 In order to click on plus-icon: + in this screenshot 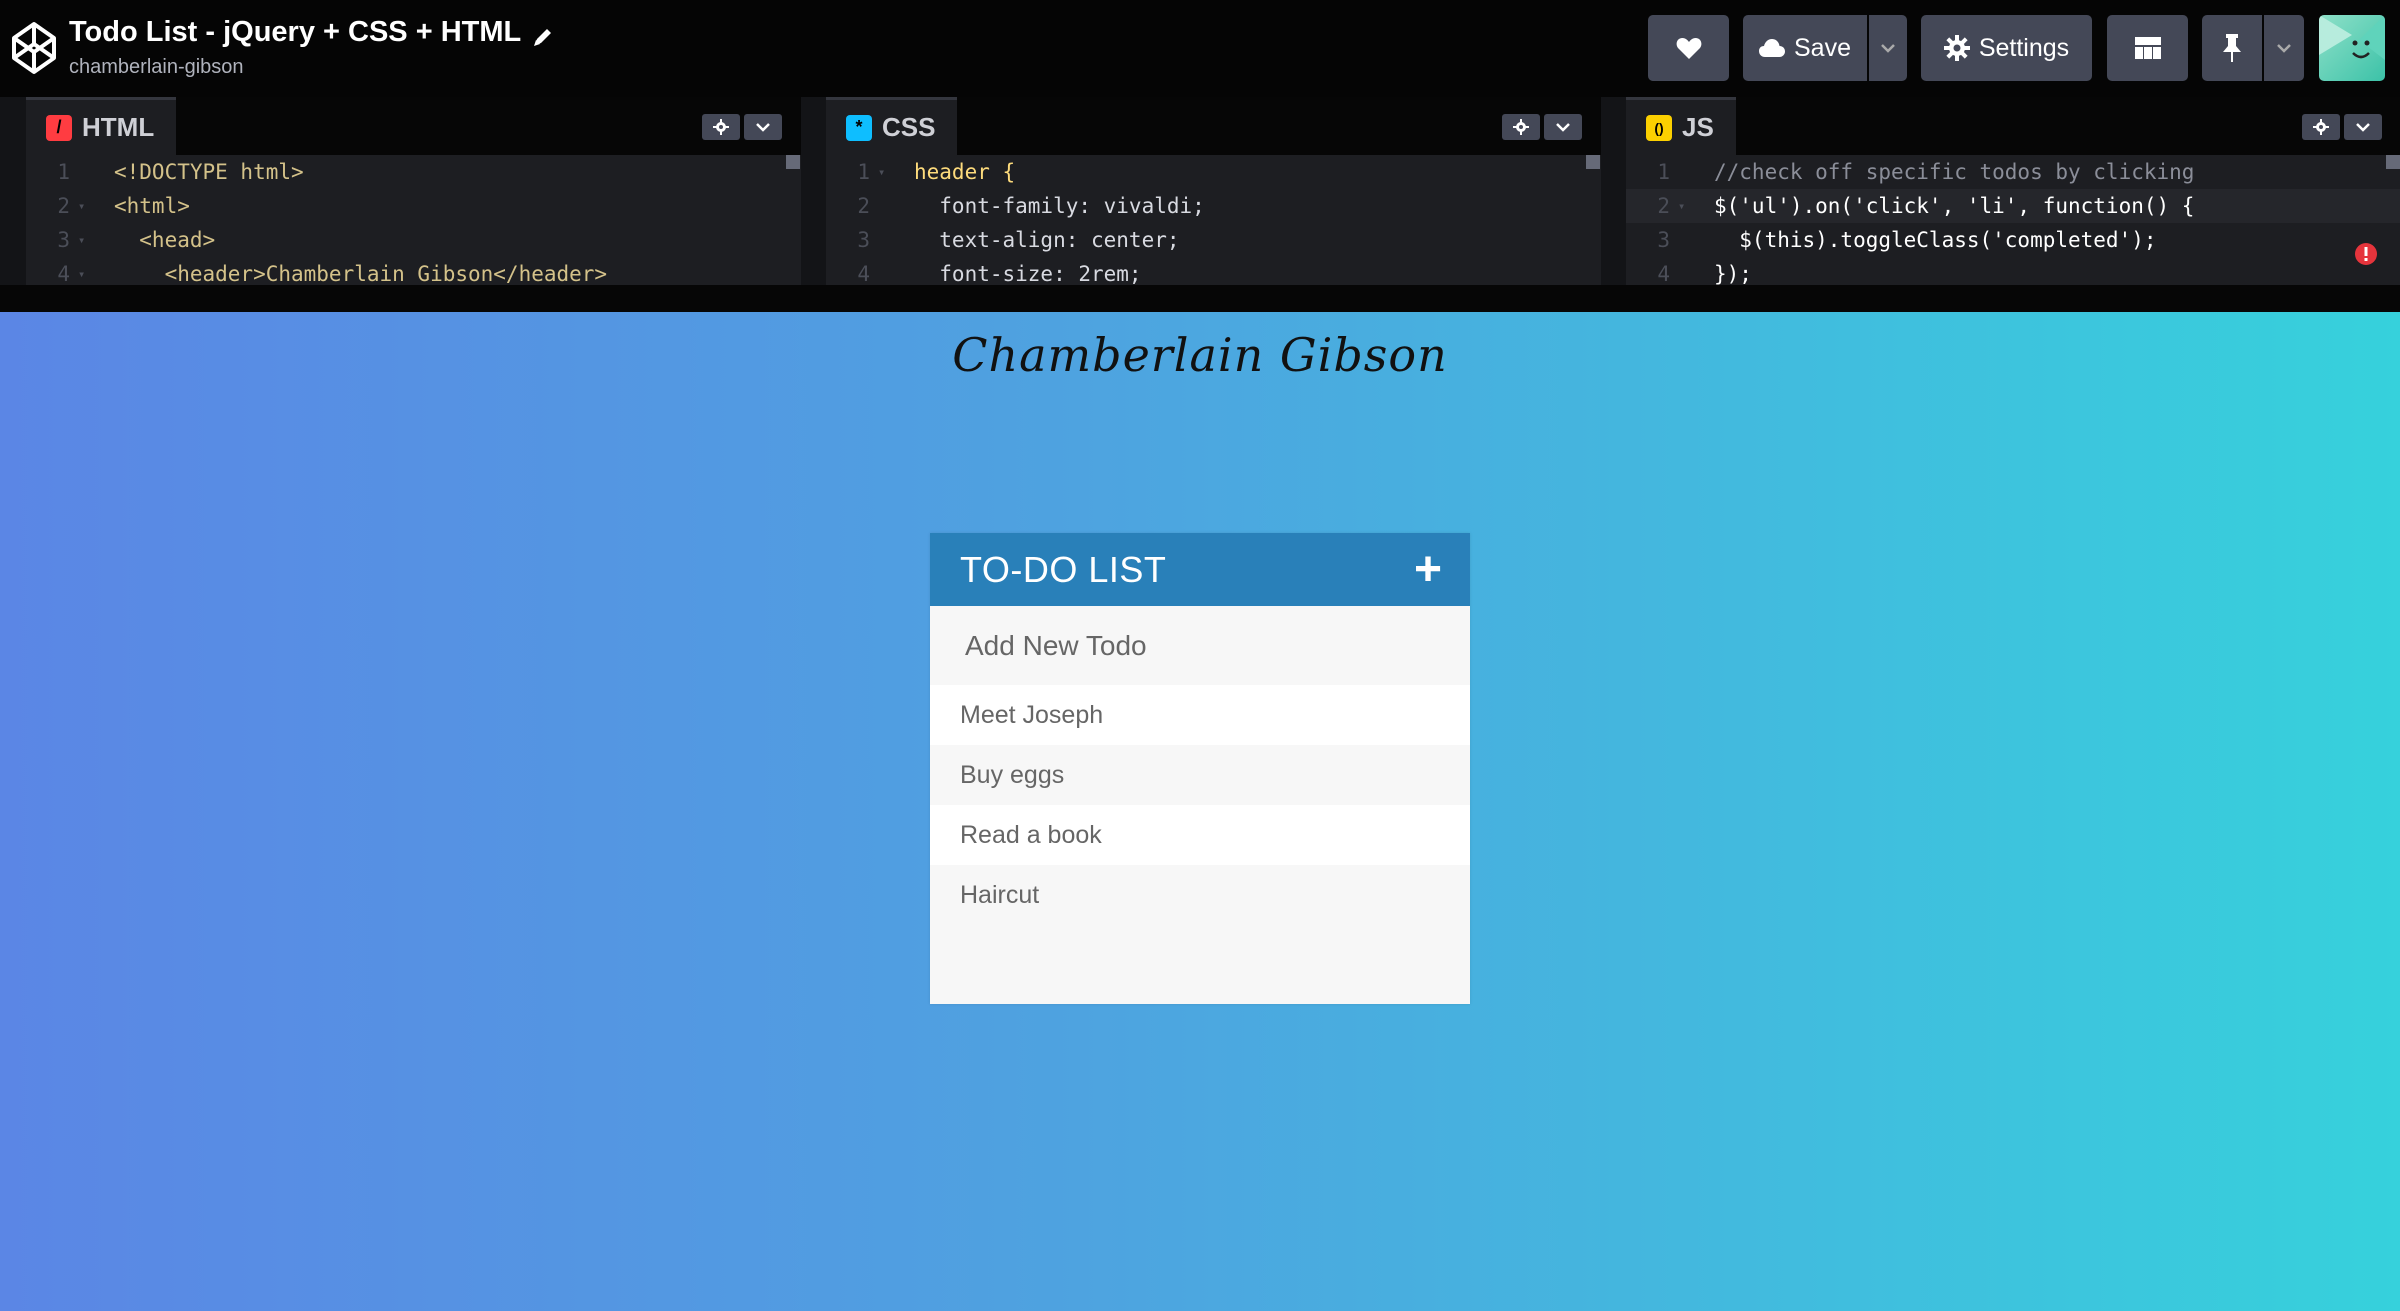, I will do `click(1428, 569)`.